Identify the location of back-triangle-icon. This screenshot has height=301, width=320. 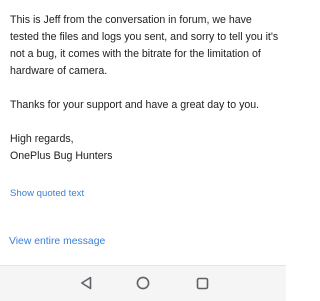
(86, 283).